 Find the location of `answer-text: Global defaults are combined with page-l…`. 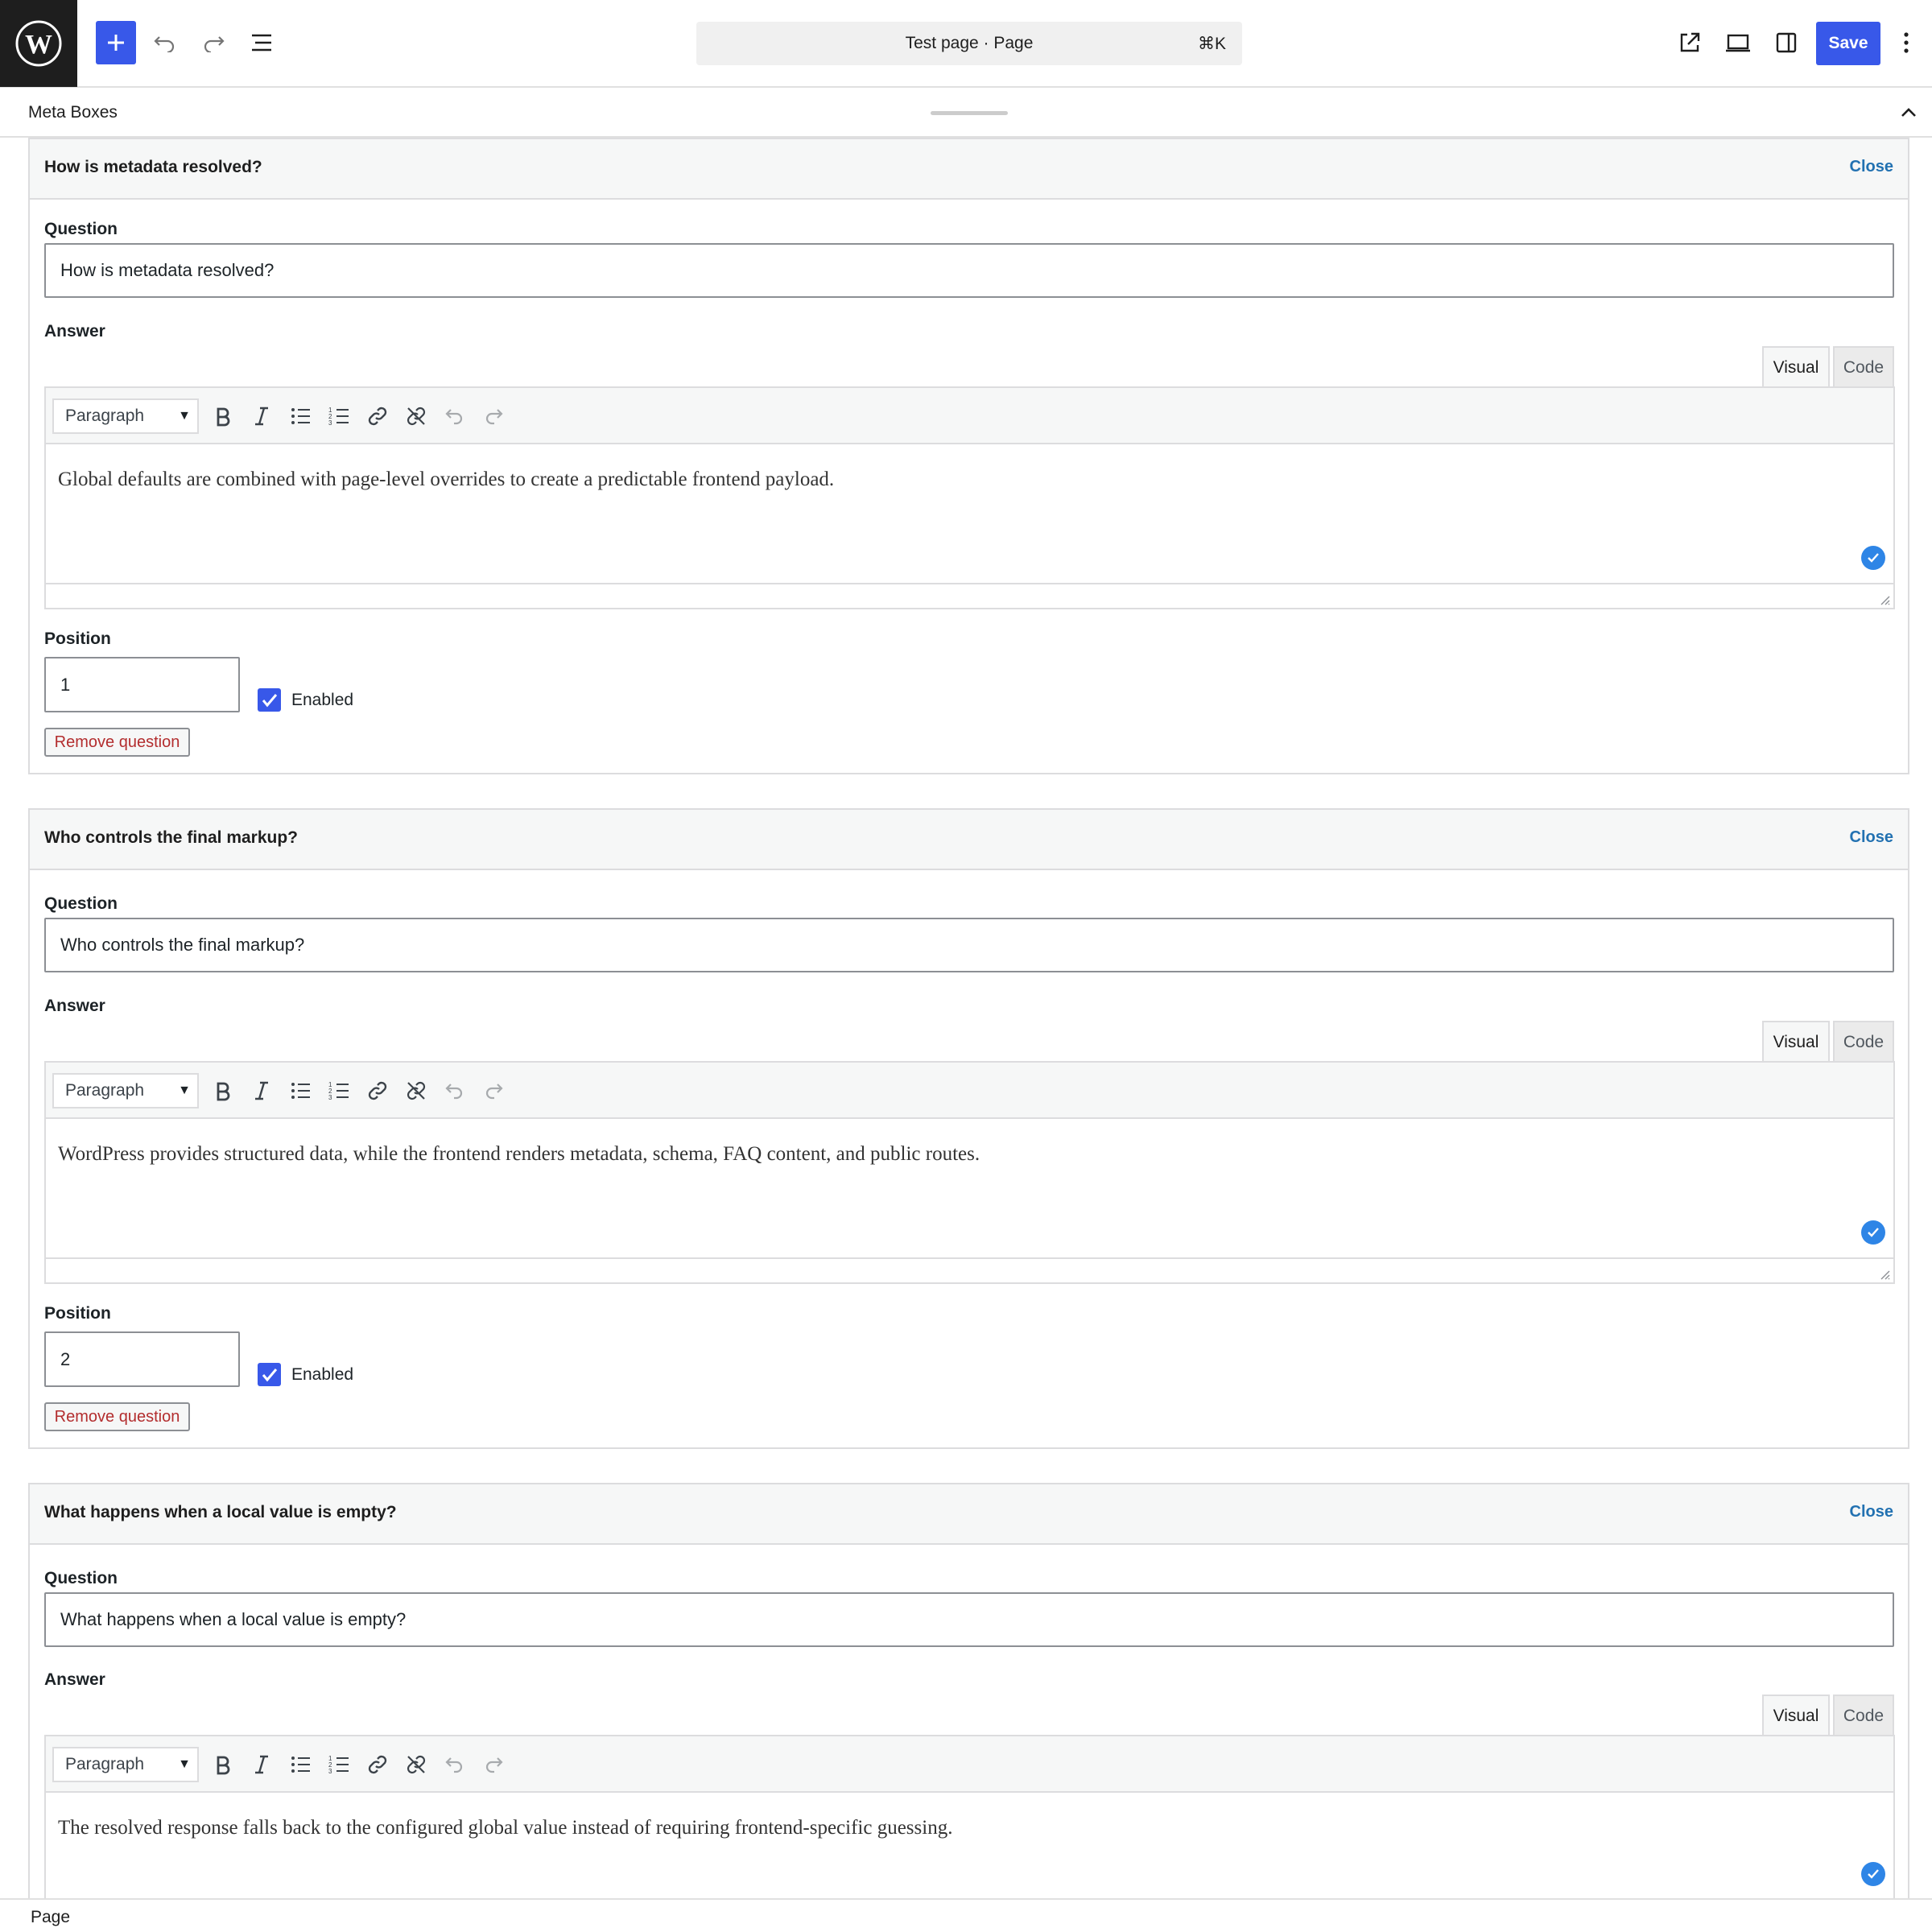

answer-text: Global defaults are combined with page-l… is located at coordinates (446, 479).